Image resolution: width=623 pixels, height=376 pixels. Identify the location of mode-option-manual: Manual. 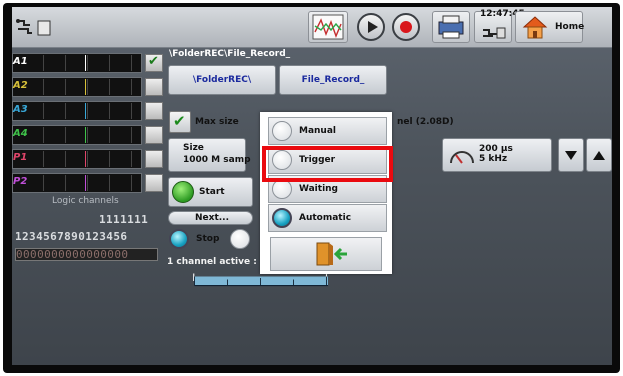
(327, 131).